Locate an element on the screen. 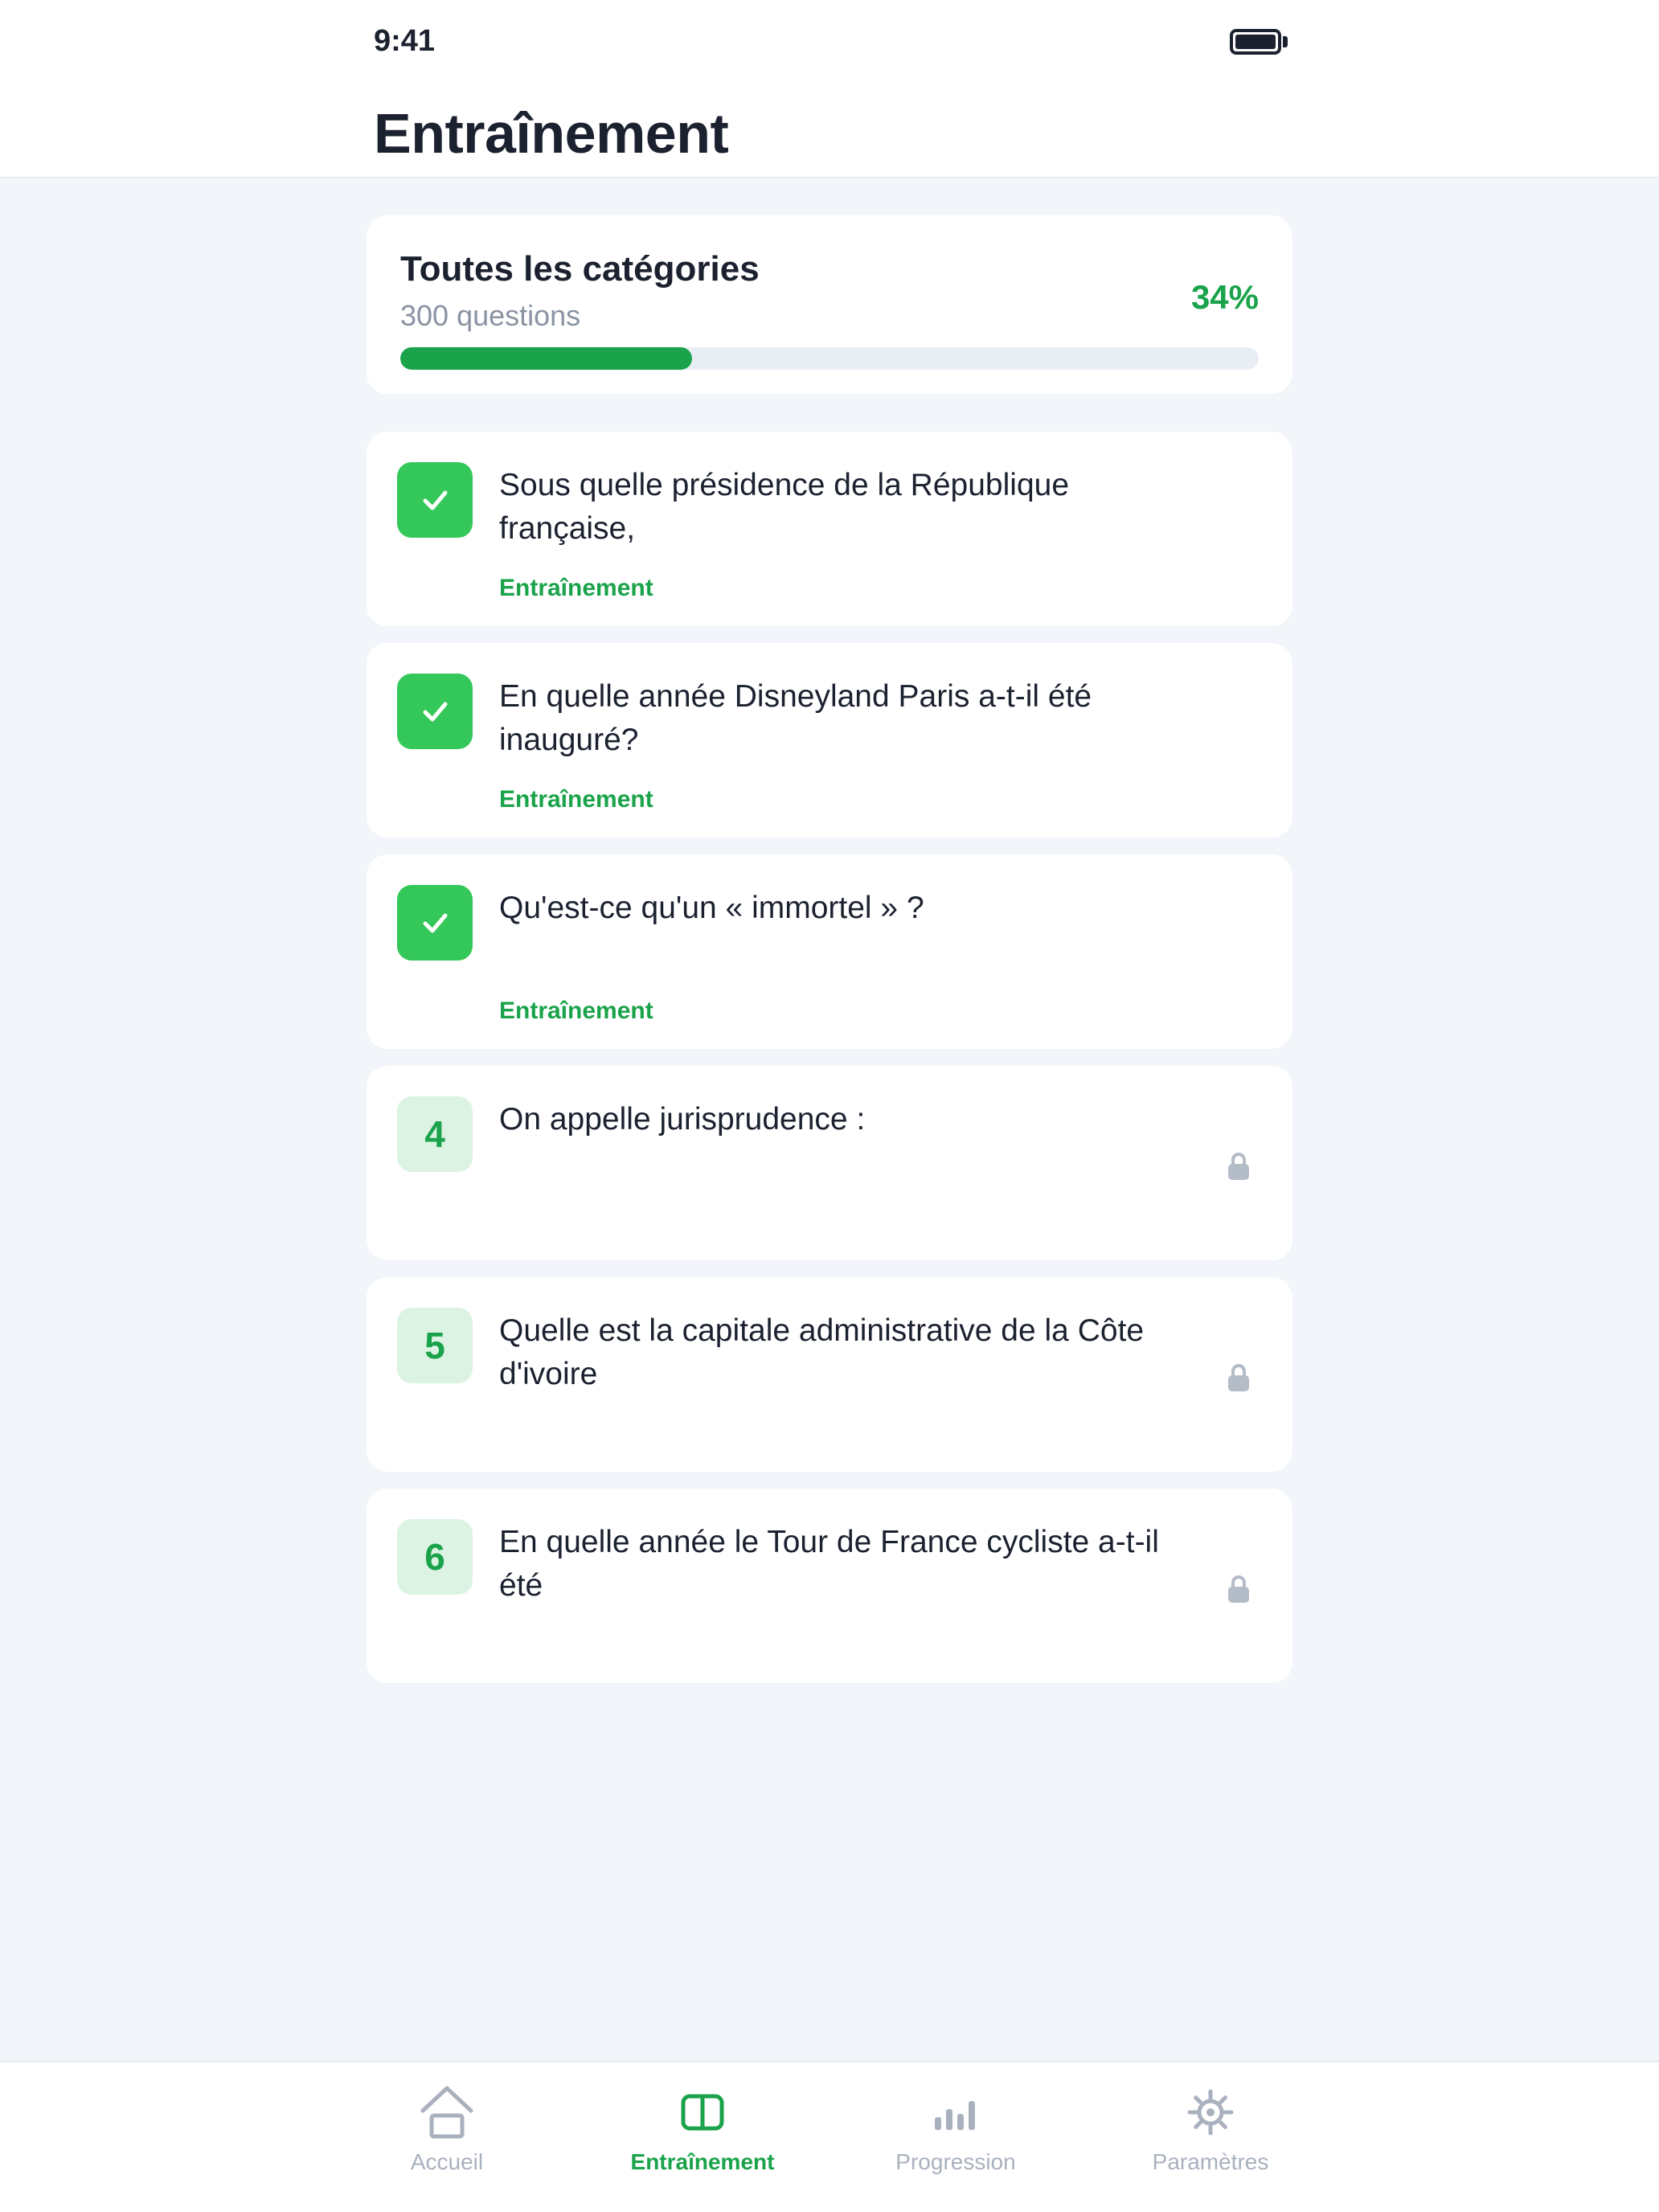  battery-cap is located at coordinates (1285, 41).